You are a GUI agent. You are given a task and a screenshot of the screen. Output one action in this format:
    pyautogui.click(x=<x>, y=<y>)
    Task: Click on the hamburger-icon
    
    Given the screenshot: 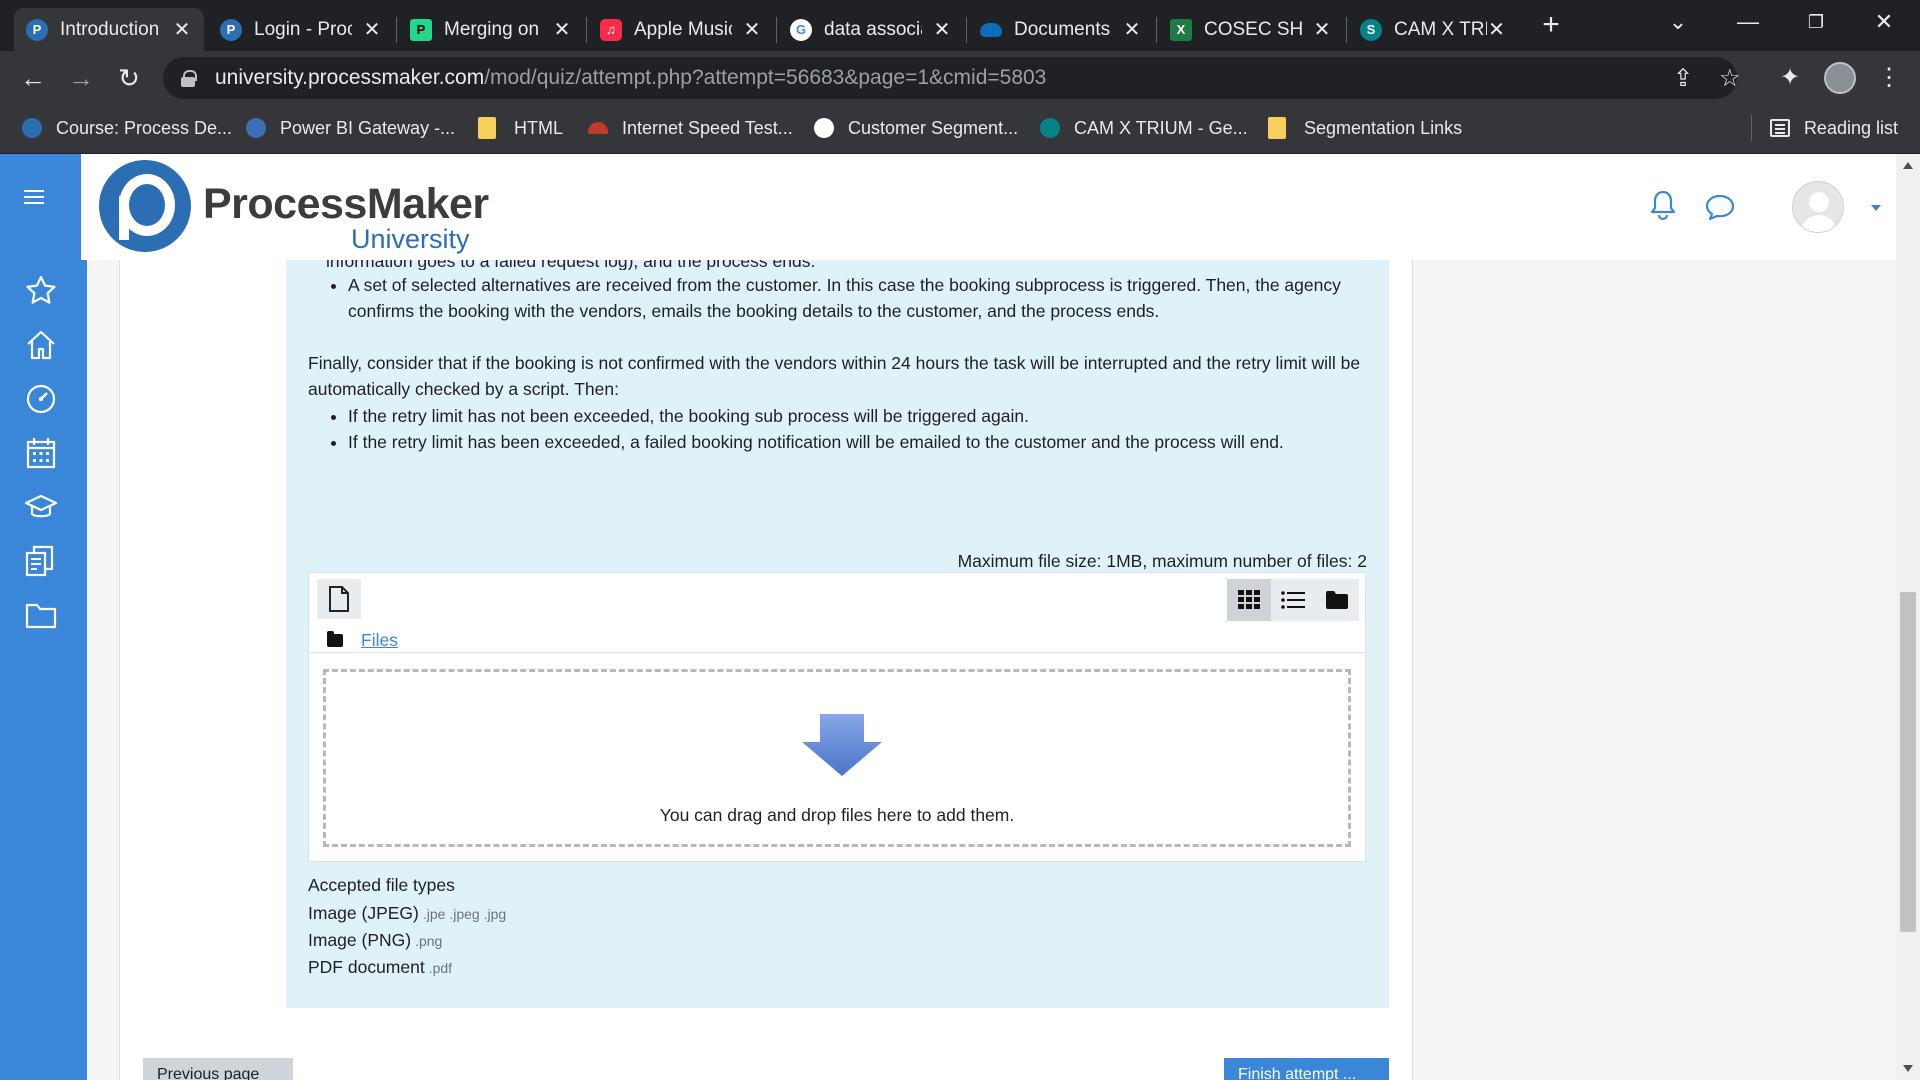 What is the action you would take?
    pyautogui.click(x=34, y=191)
    